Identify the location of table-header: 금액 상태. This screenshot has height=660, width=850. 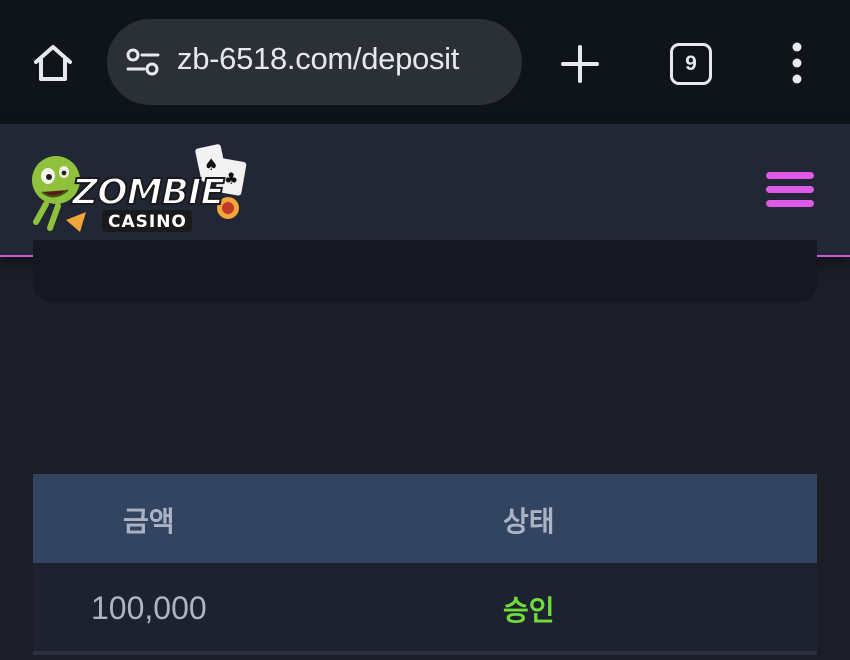
(425, 518).